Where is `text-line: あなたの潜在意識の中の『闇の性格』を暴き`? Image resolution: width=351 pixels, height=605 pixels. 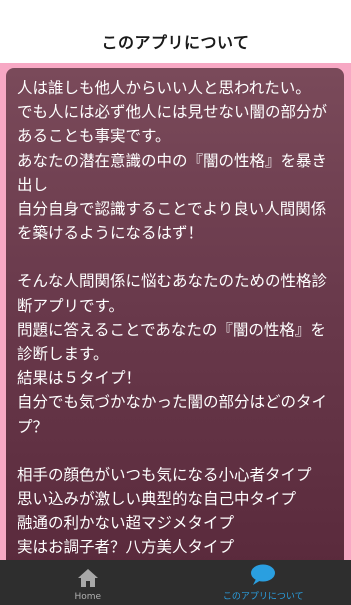 text-line: あなたの潜在意識の中の『闇の性格』を暴き is located at coordinates (172, 160).